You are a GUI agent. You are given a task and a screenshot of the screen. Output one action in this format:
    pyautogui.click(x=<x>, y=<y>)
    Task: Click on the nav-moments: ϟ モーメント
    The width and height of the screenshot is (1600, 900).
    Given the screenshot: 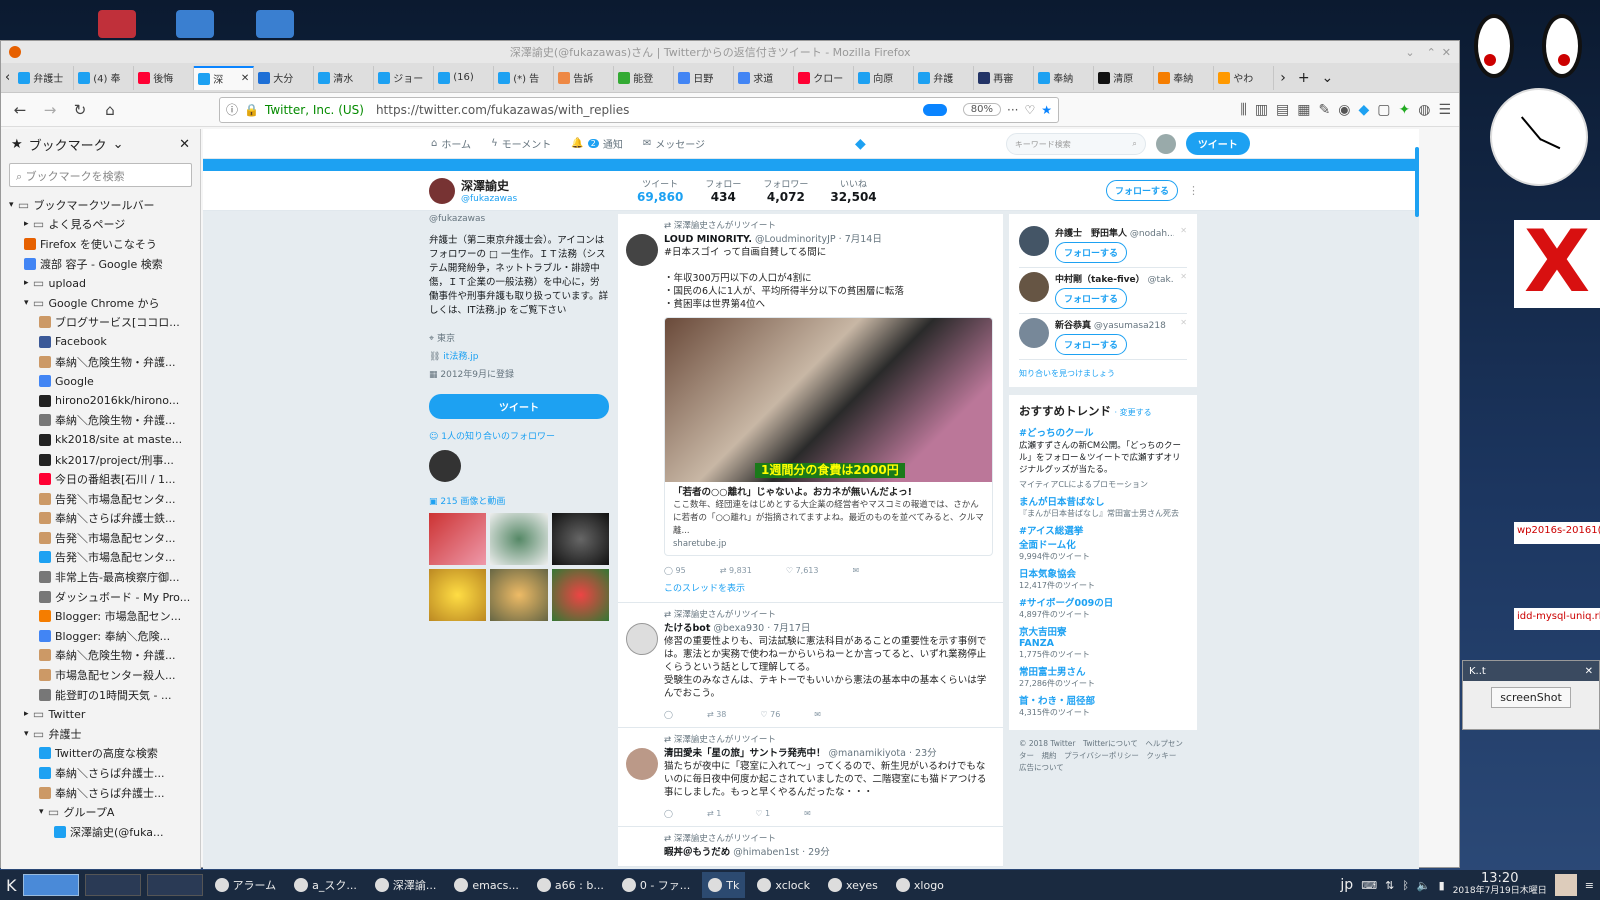 What is the action you would take?
    pyautogui.click(x=521, y=143)
    